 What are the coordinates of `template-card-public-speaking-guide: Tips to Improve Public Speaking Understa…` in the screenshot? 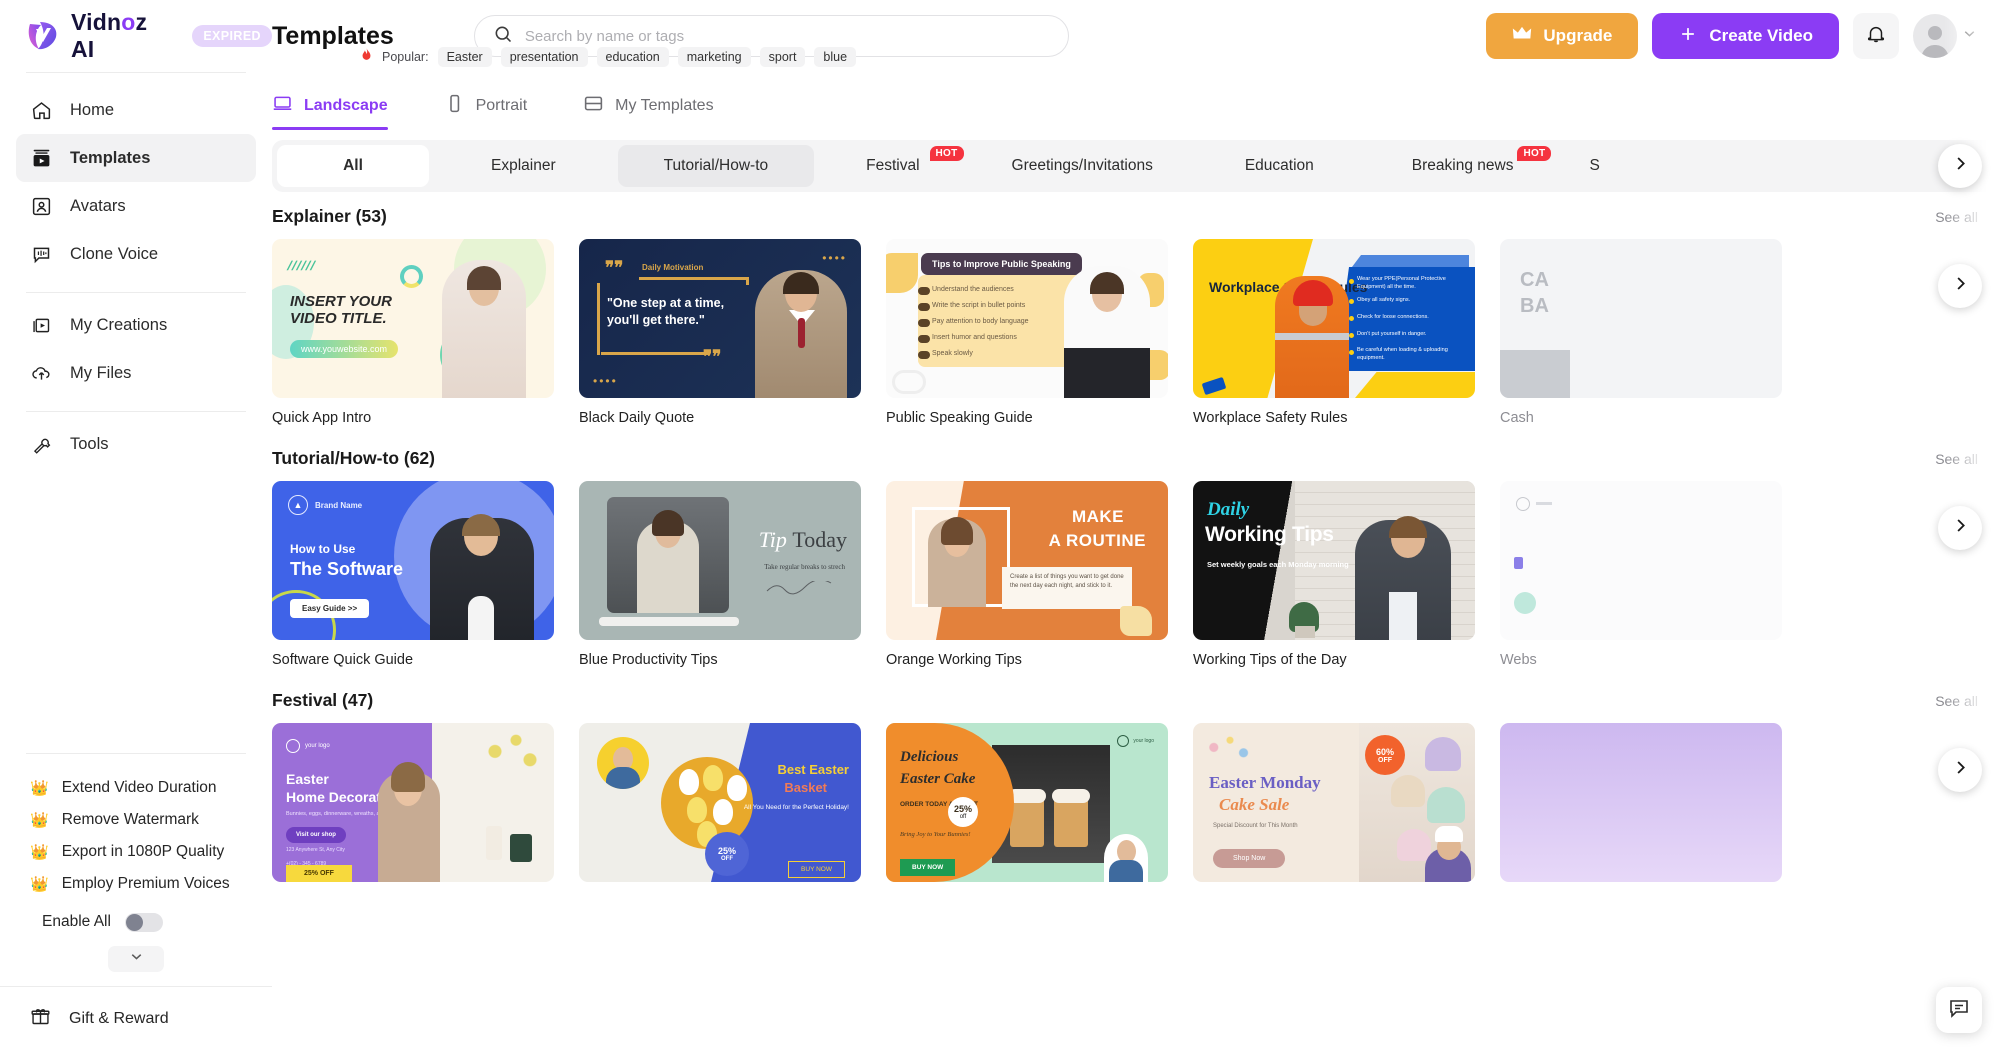 It's located at (1027, 332).